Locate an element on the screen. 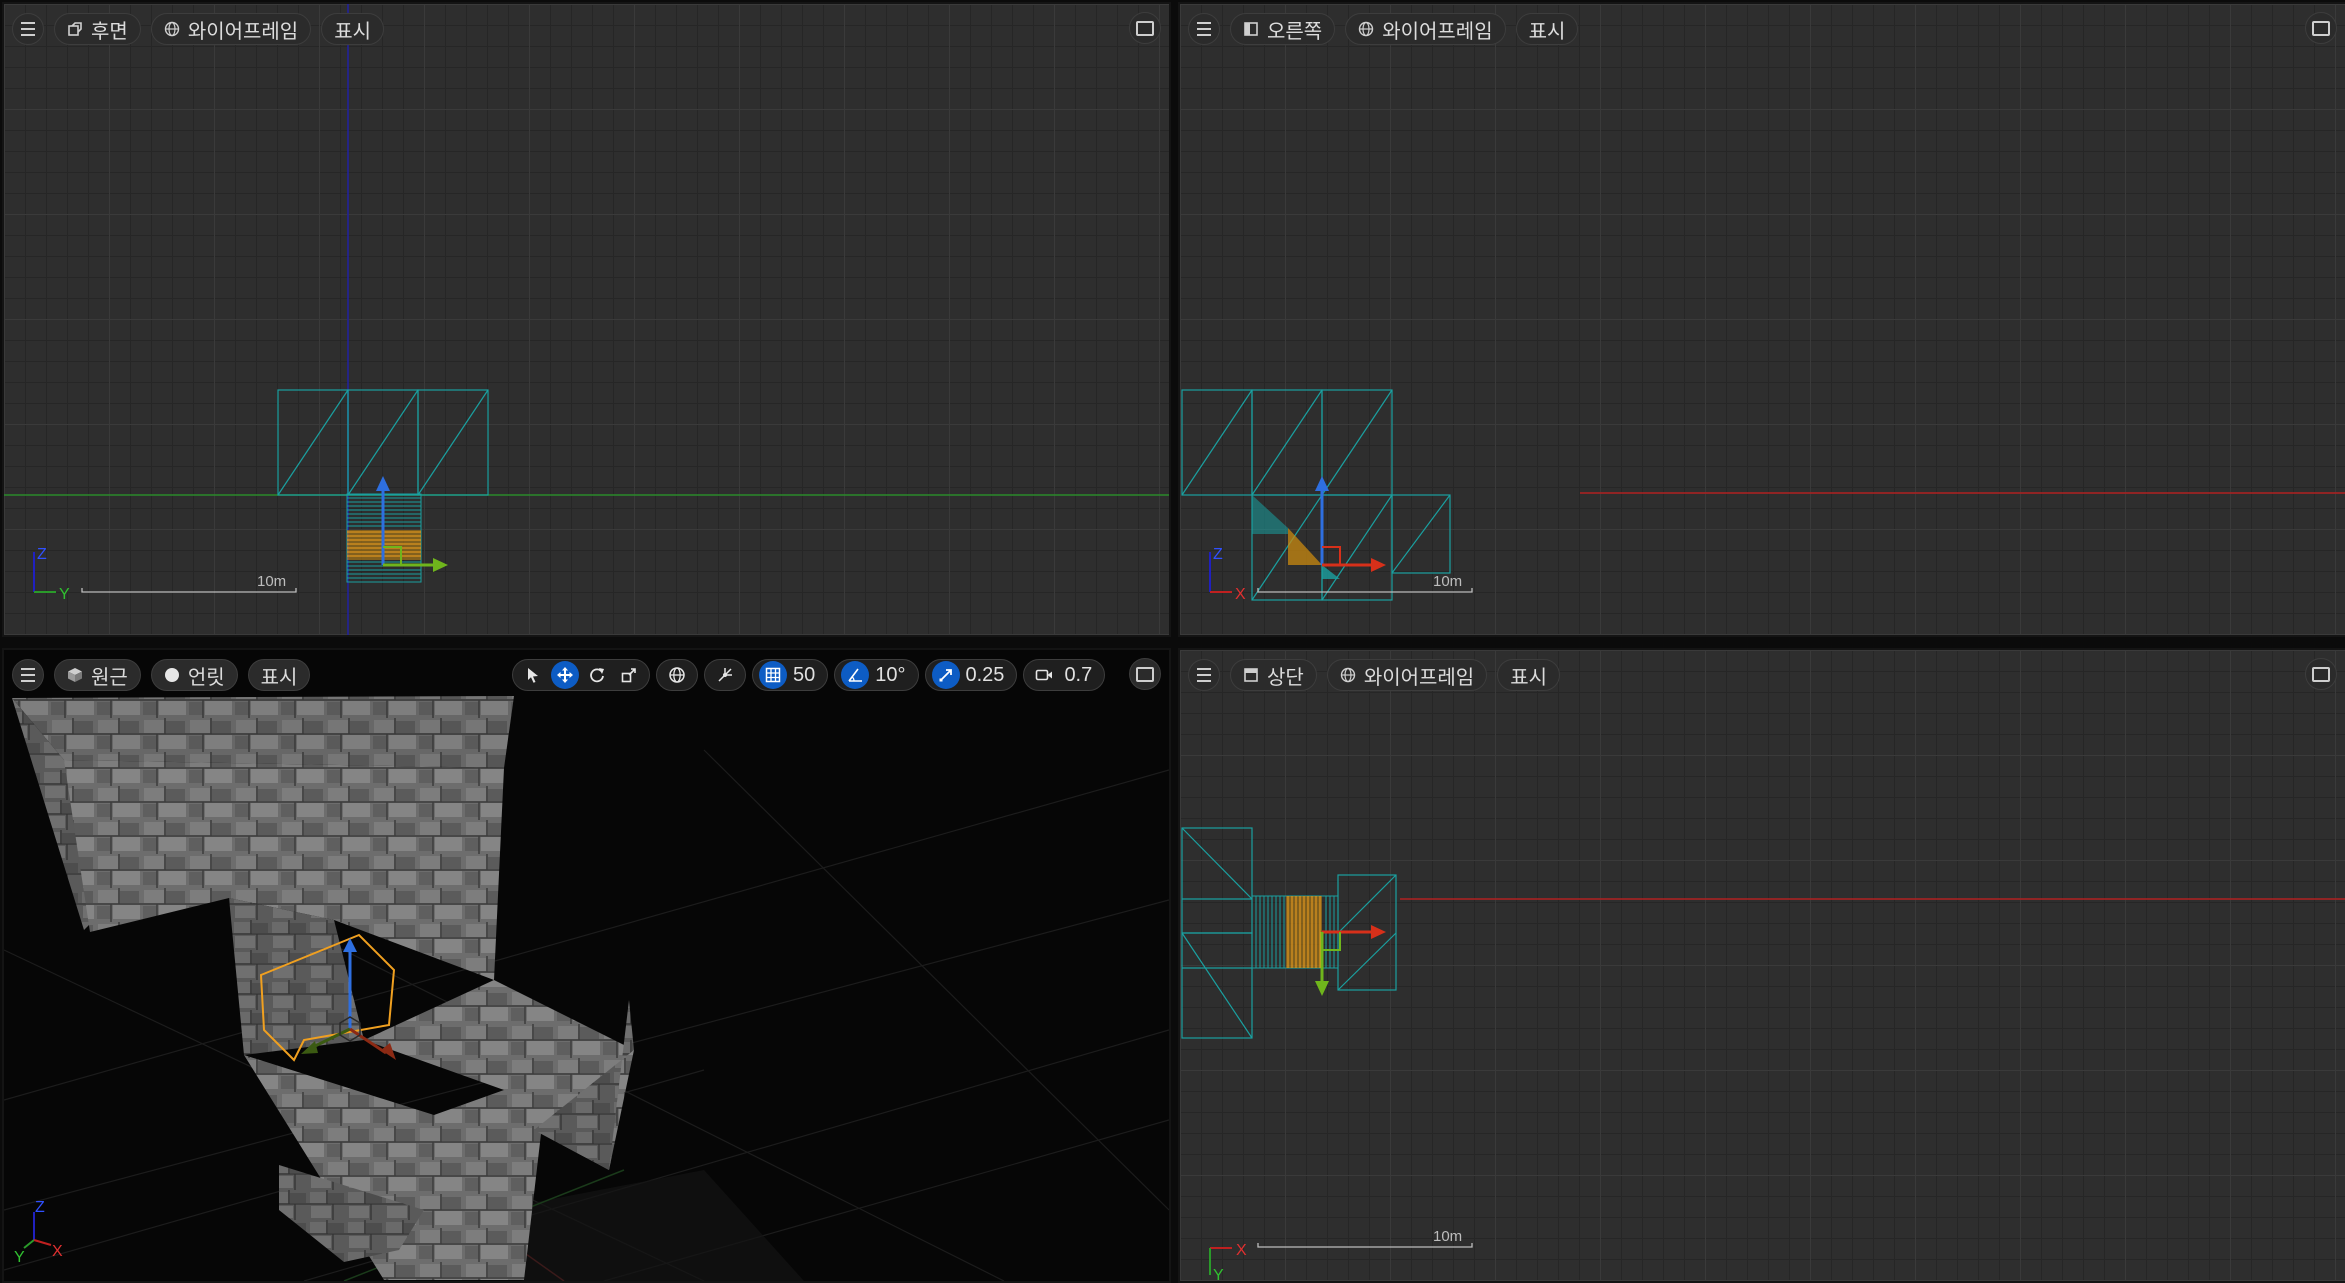 This screenshot has height=1283, width=2345. camera-speed-button is located at coordinates (1044, 675).